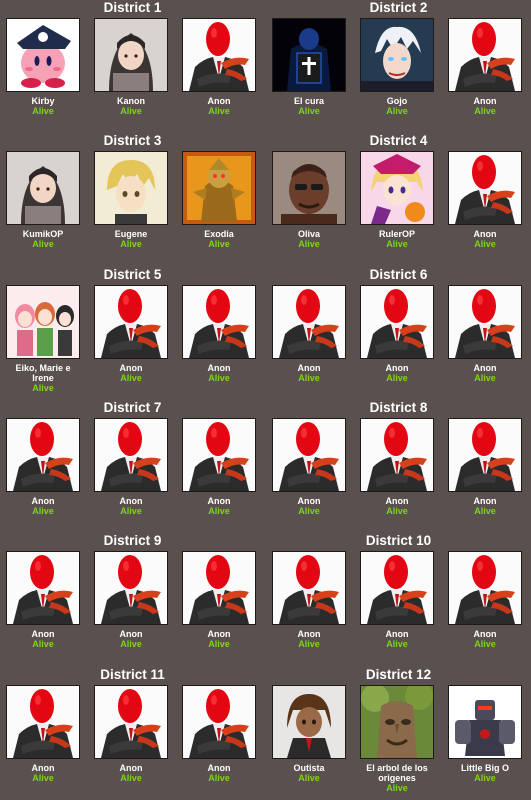 The image size is (531, 800). Describe the element at coordinates (219, 234) in the screenshot. I see `tribute-name: Exodia` at that location.